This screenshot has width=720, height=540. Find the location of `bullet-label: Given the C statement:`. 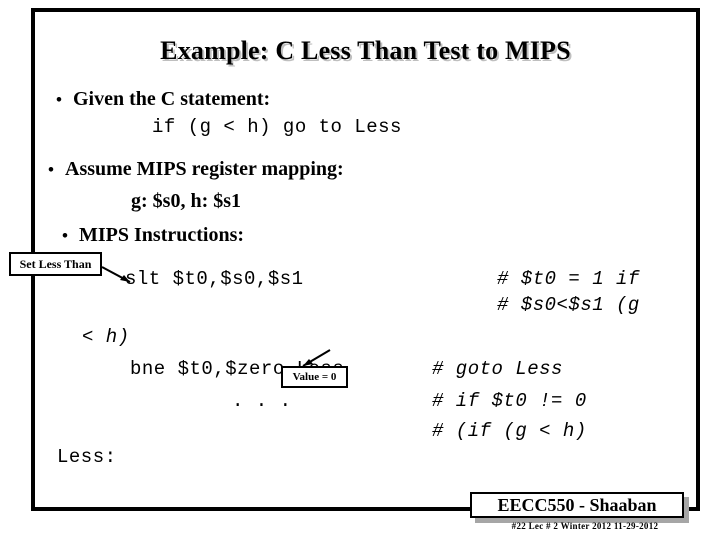

bullet-label: Given the C statement: is located at coordinates (172, 99).